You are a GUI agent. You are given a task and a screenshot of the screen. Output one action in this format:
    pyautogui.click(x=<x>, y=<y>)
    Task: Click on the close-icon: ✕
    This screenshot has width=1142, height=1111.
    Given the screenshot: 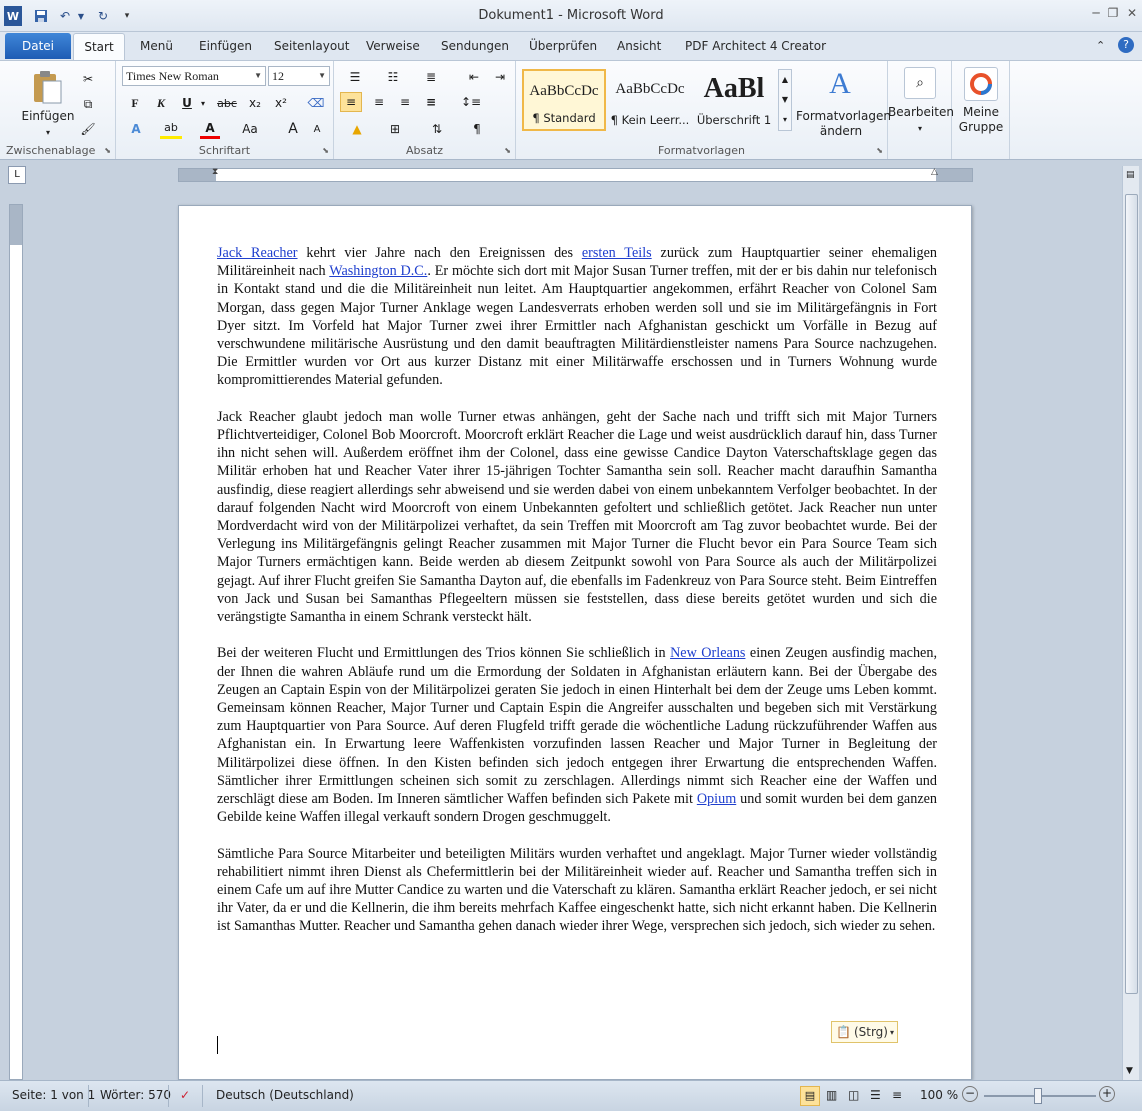 What is the action you would take?
    pyautogui.click(x=1132, y=13)
    